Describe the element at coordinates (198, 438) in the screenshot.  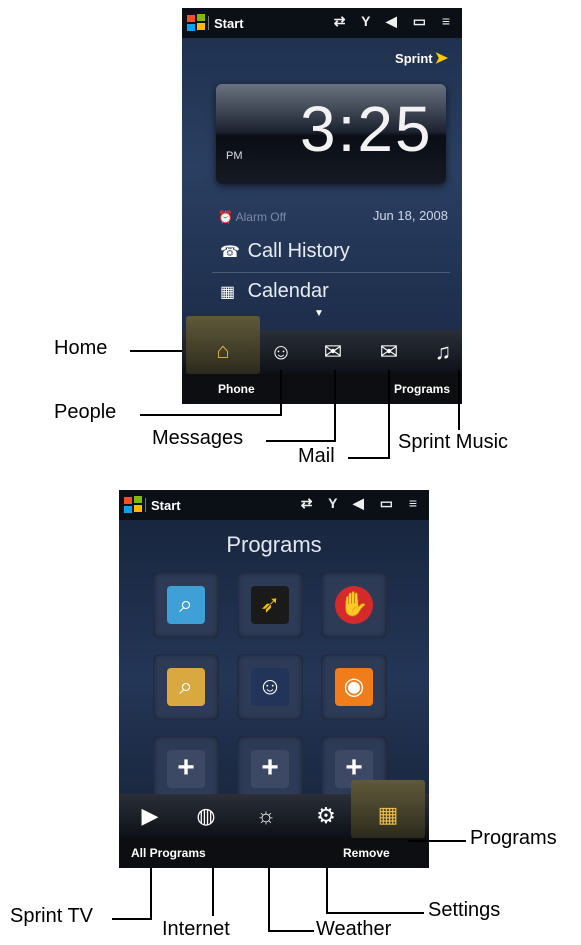
I see `callout-messages: Messages` at that location.